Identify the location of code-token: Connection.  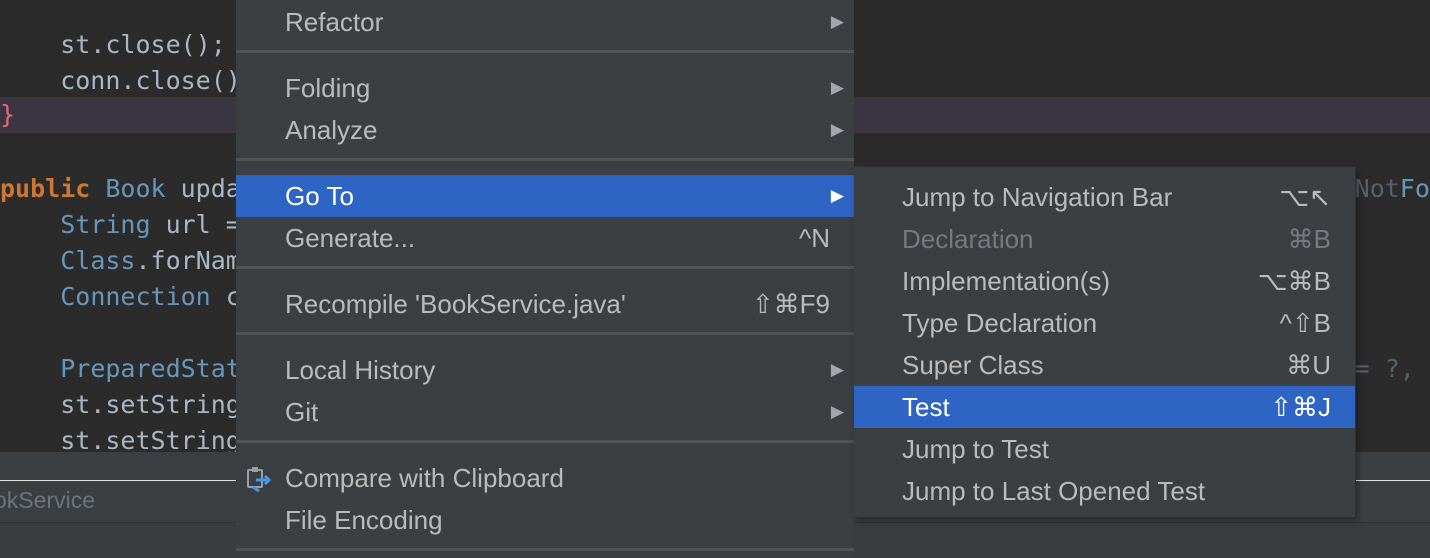
(143, 296).